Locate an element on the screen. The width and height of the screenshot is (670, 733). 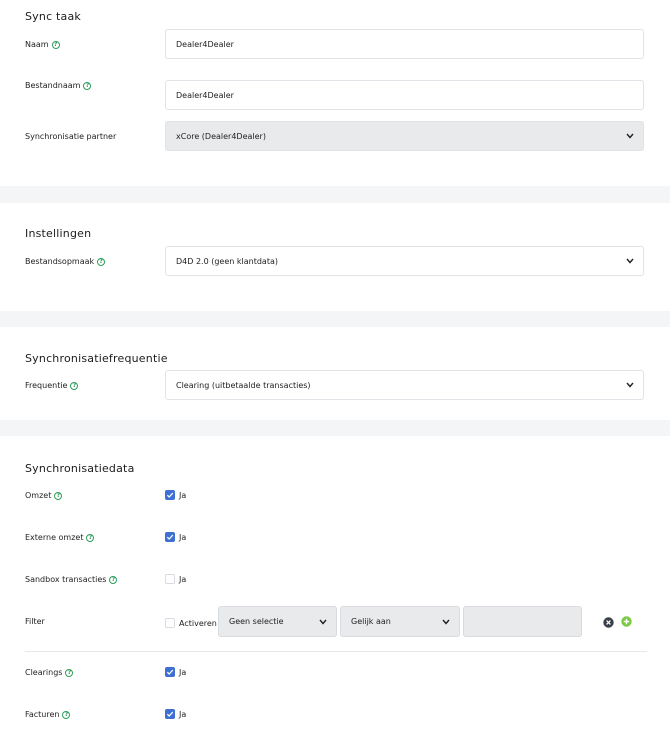
facturen-checkbox-row: Ja is located at coordinates (175, 714).